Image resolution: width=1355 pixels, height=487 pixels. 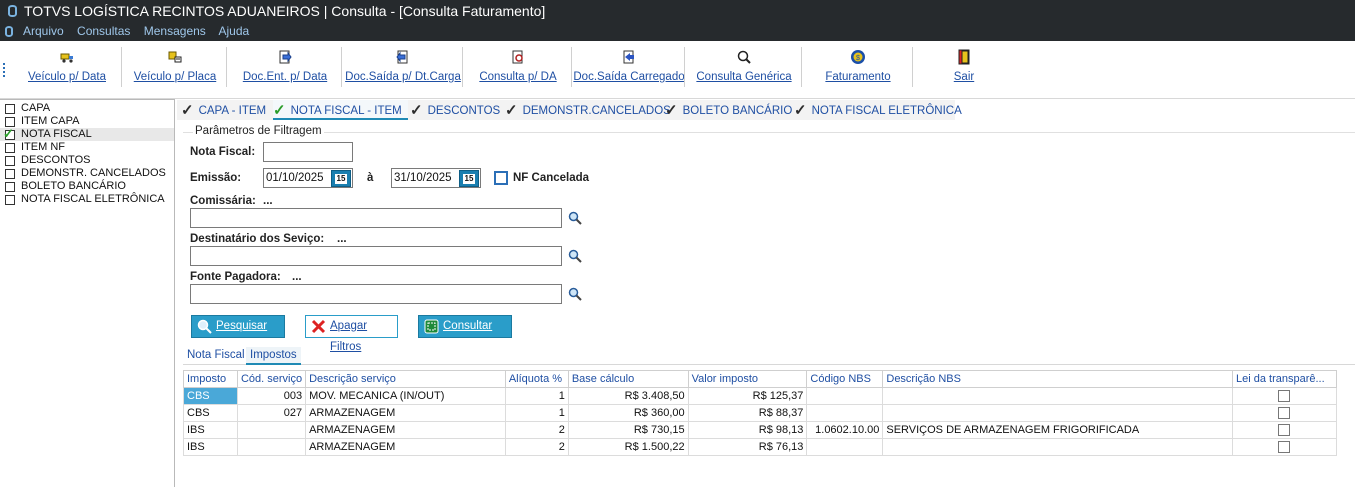 I want to click on column-header: Cód. serviço, so click(x=271, y=379).